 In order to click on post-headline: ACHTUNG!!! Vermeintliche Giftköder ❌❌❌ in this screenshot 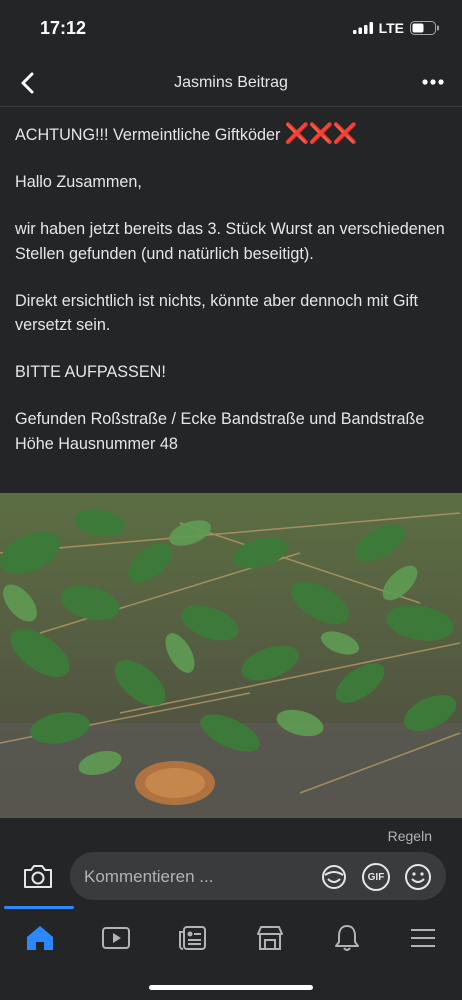, I will do `click(235, 134)`.